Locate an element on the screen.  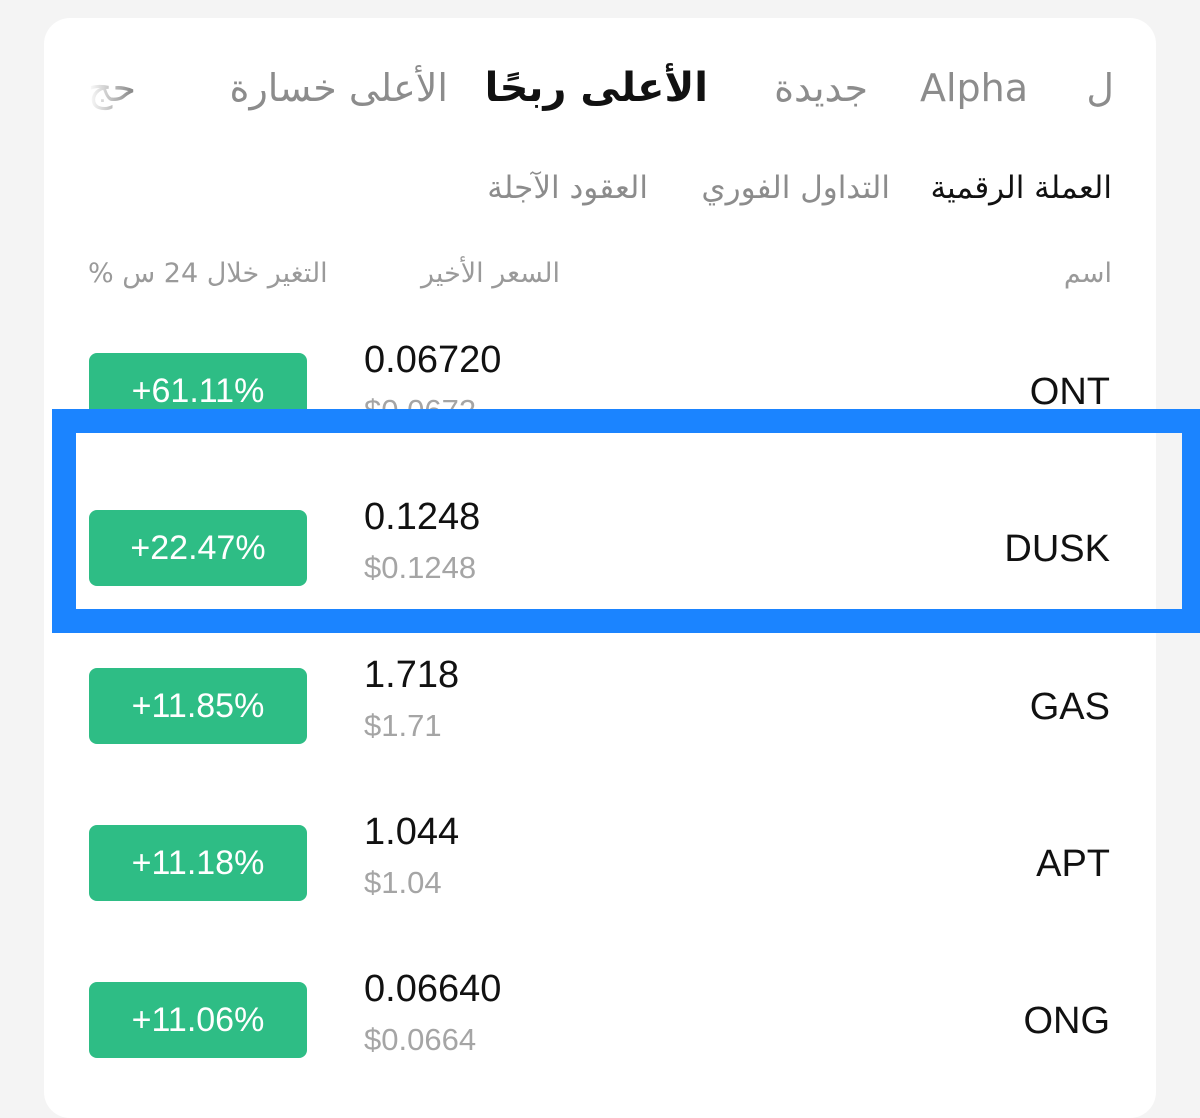
coin-name: ONG is located at coordinates (1066, 1021).